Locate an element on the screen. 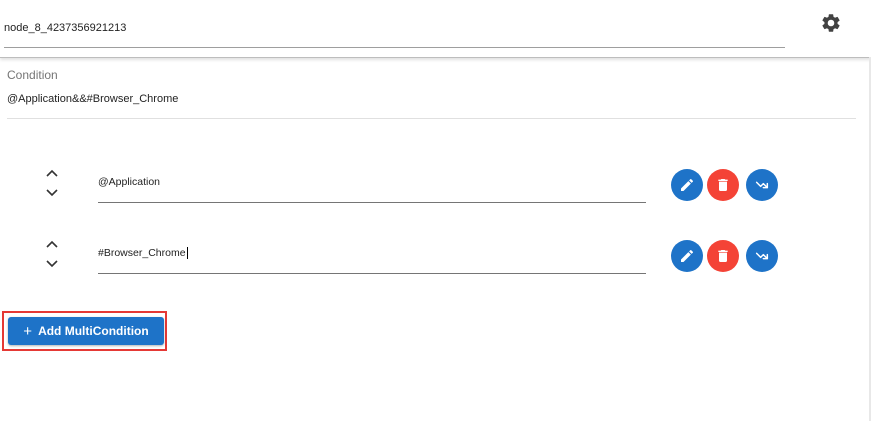  condition-row: #Browser_Chrome is located at coordinates (435, 262).